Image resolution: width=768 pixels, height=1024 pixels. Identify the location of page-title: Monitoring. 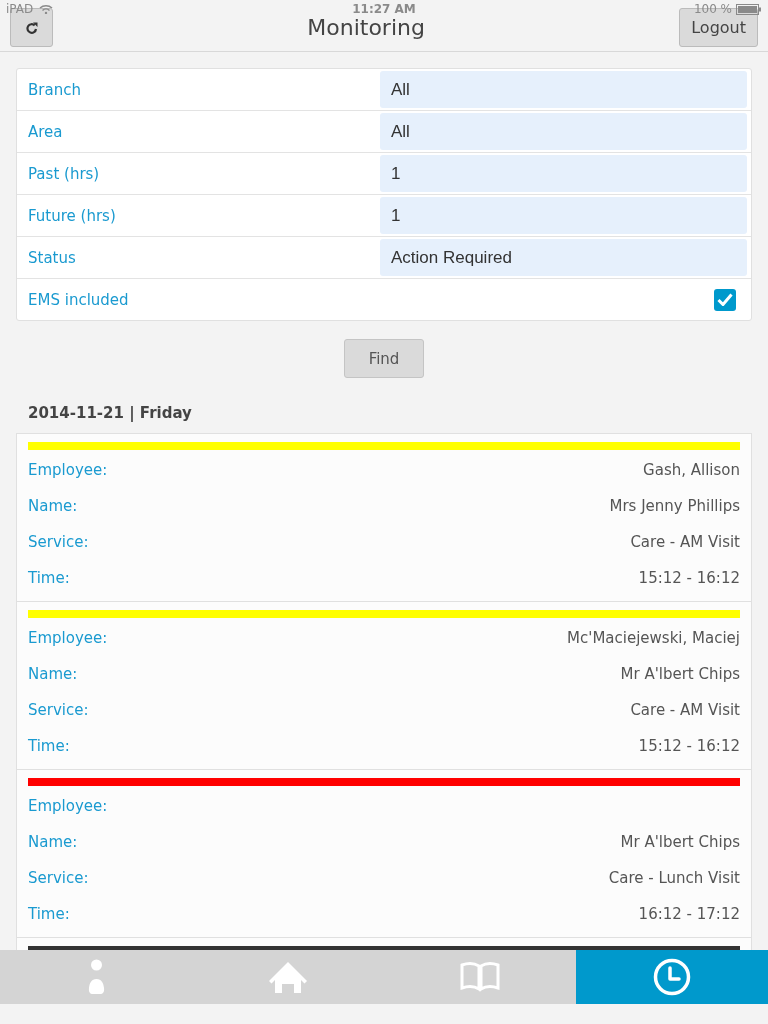
(366, 27).